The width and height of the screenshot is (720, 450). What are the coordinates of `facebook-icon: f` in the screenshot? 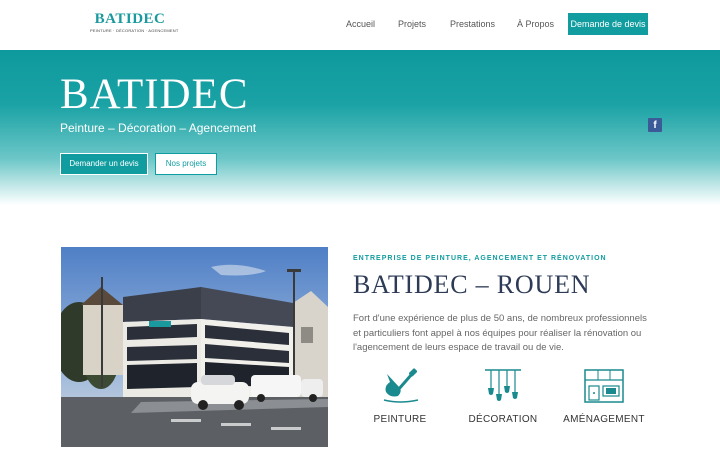 It's located at (655, 125).